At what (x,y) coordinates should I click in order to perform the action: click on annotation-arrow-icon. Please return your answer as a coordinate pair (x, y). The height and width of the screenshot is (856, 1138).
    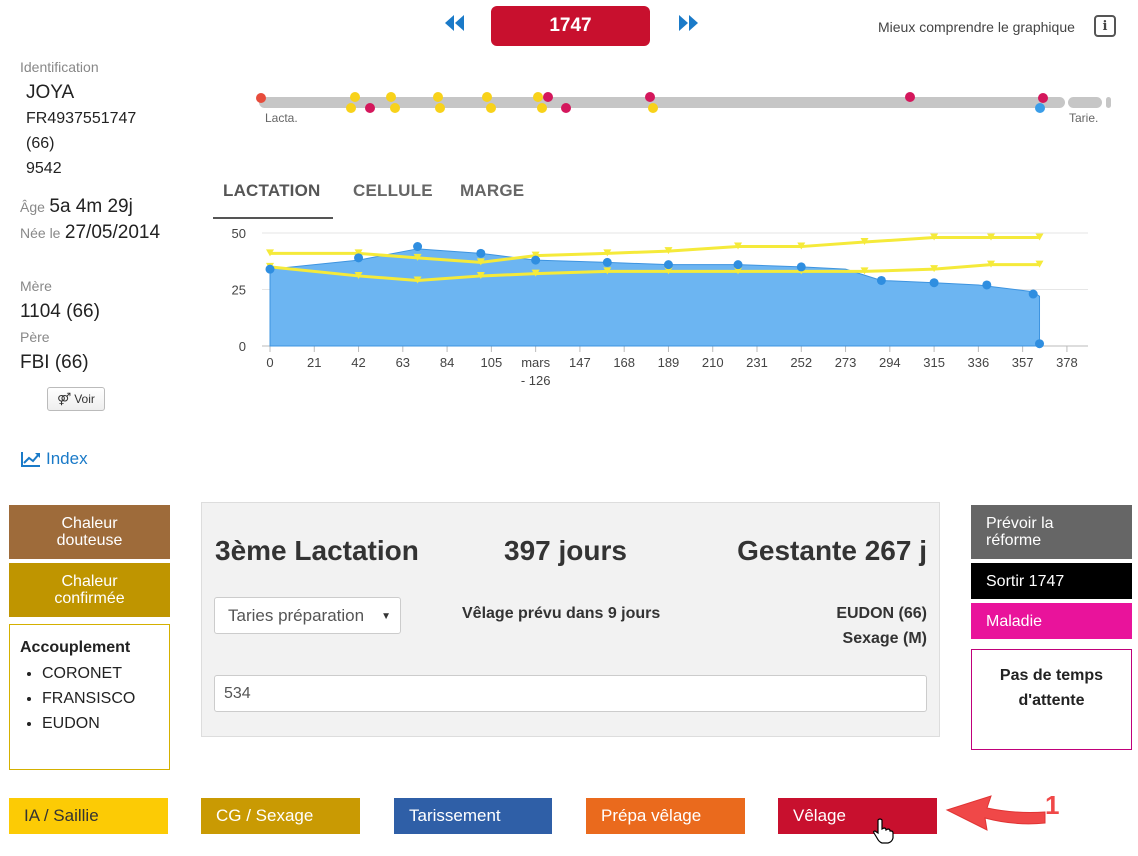
    Looking at the image, I should click on (995, 813).